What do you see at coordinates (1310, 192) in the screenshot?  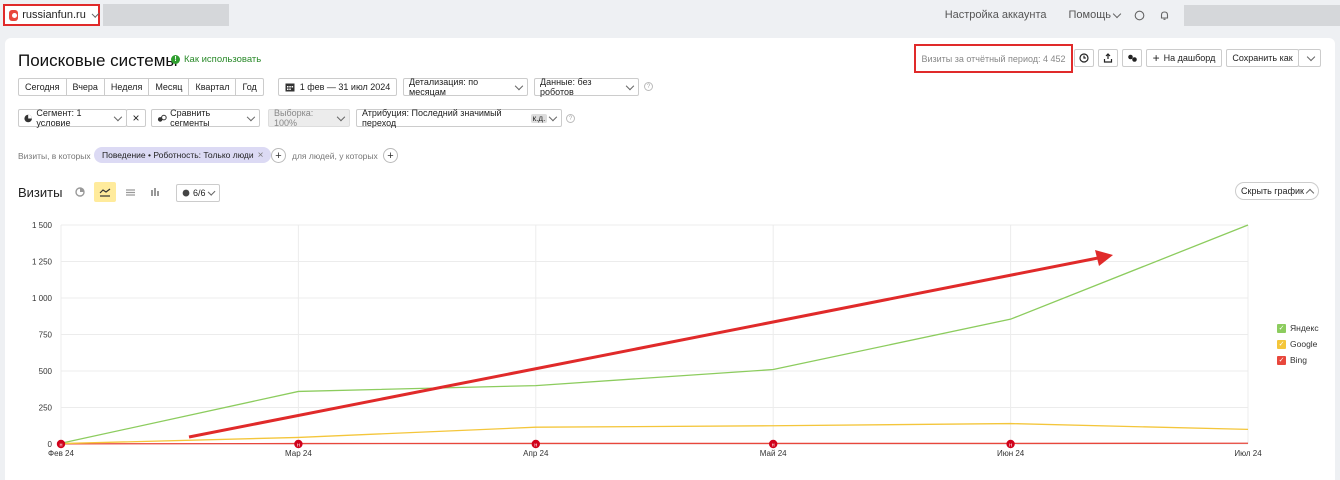 I see `chevron-up-icon` at bounding box center [1310, 192].